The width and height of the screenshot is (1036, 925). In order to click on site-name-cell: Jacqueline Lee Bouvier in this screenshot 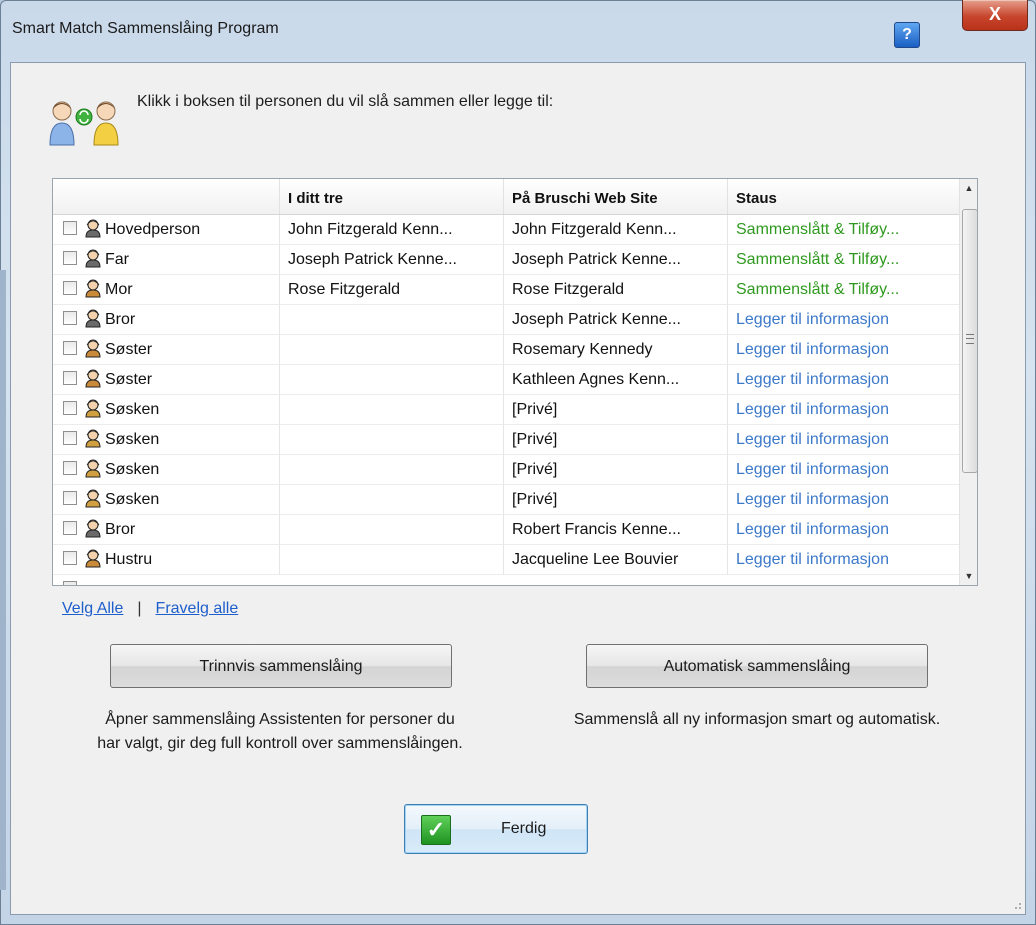, I will do `click(615, 560)`.